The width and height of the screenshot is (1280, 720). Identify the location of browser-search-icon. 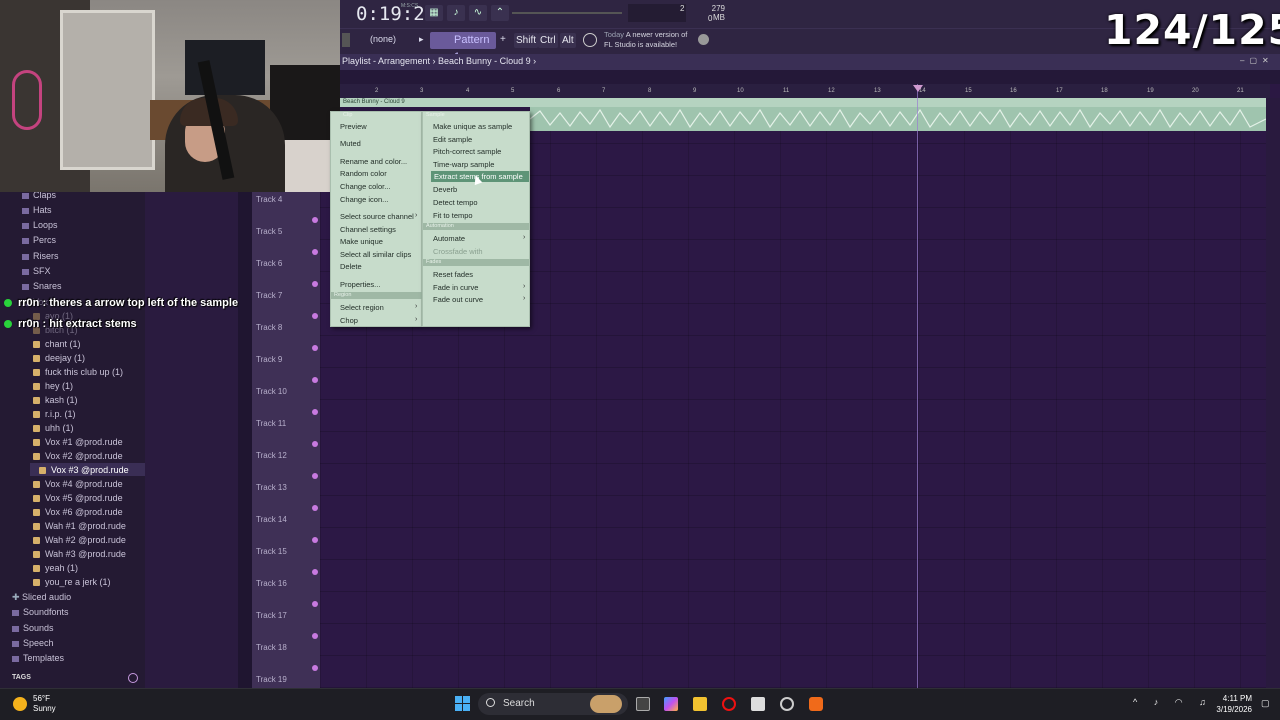
(133, 678).